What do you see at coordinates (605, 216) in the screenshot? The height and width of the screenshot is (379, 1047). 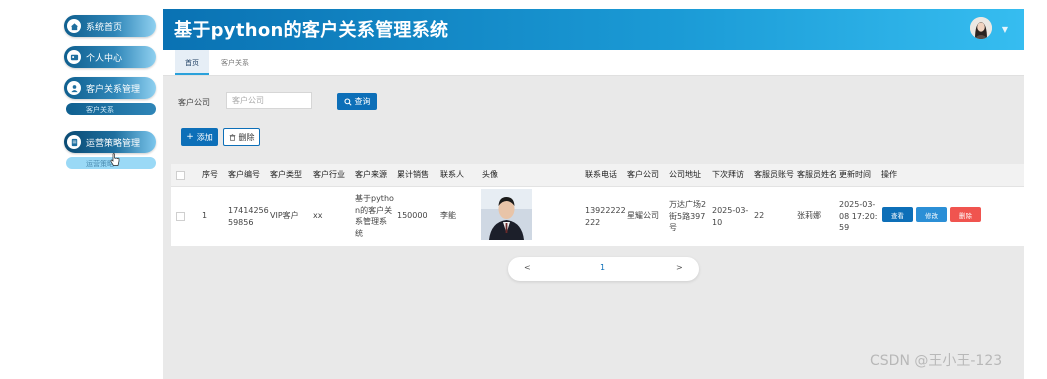 I see `cell-phone: 13922222 222` at bounding box center [605, 216].